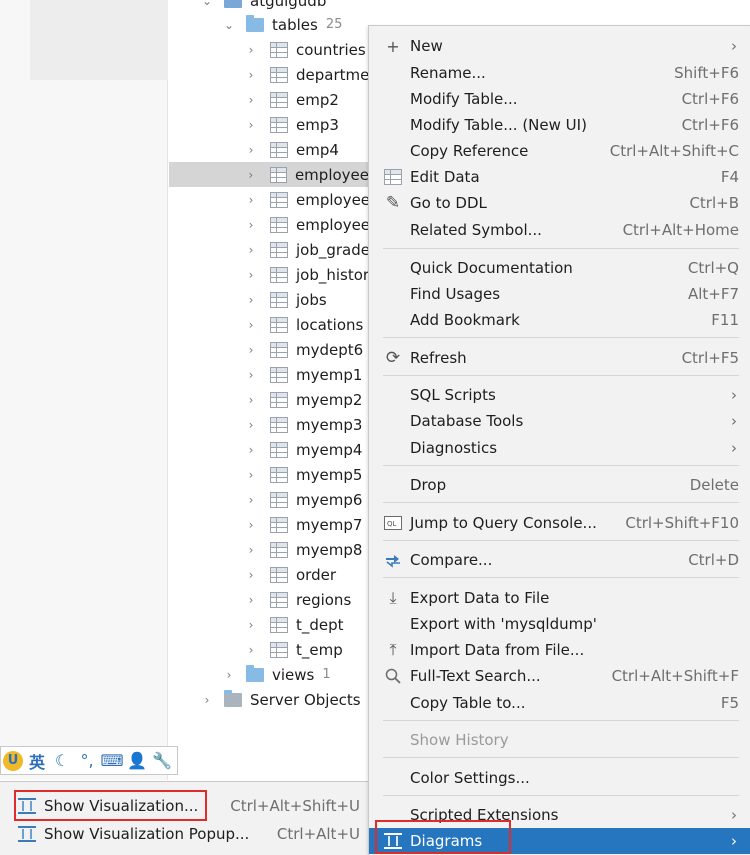  Describe the element at coordinates (559, 740) in the screenshot. I see `menu-item-show-history: Show History` at that location.